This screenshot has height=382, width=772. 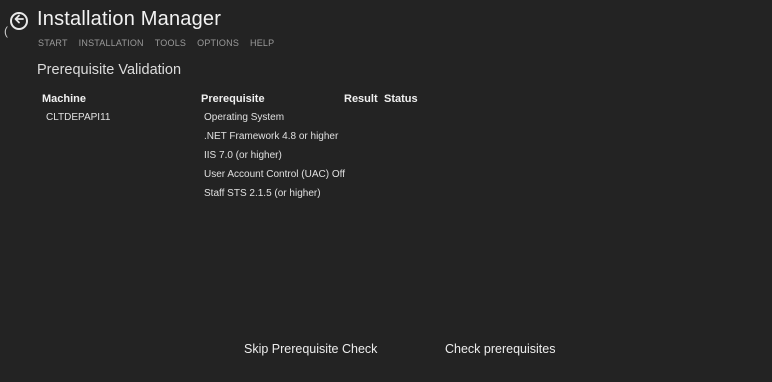 What do you see at coordinates (244, 117) in the screenshot?
I see `prerequisite-item: Operating System` at bounding box center [244, 117].